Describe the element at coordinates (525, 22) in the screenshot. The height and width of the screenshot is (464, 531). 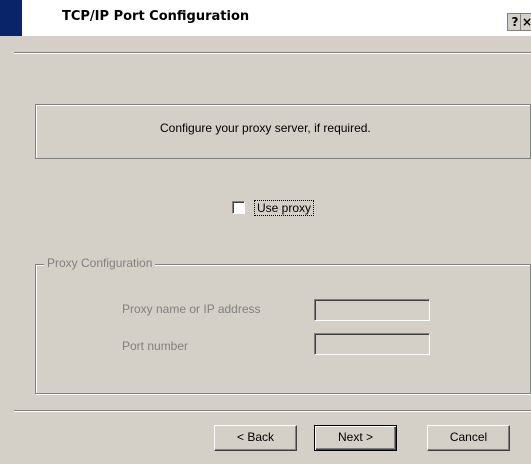
I see `close-icon: ×` at that location.